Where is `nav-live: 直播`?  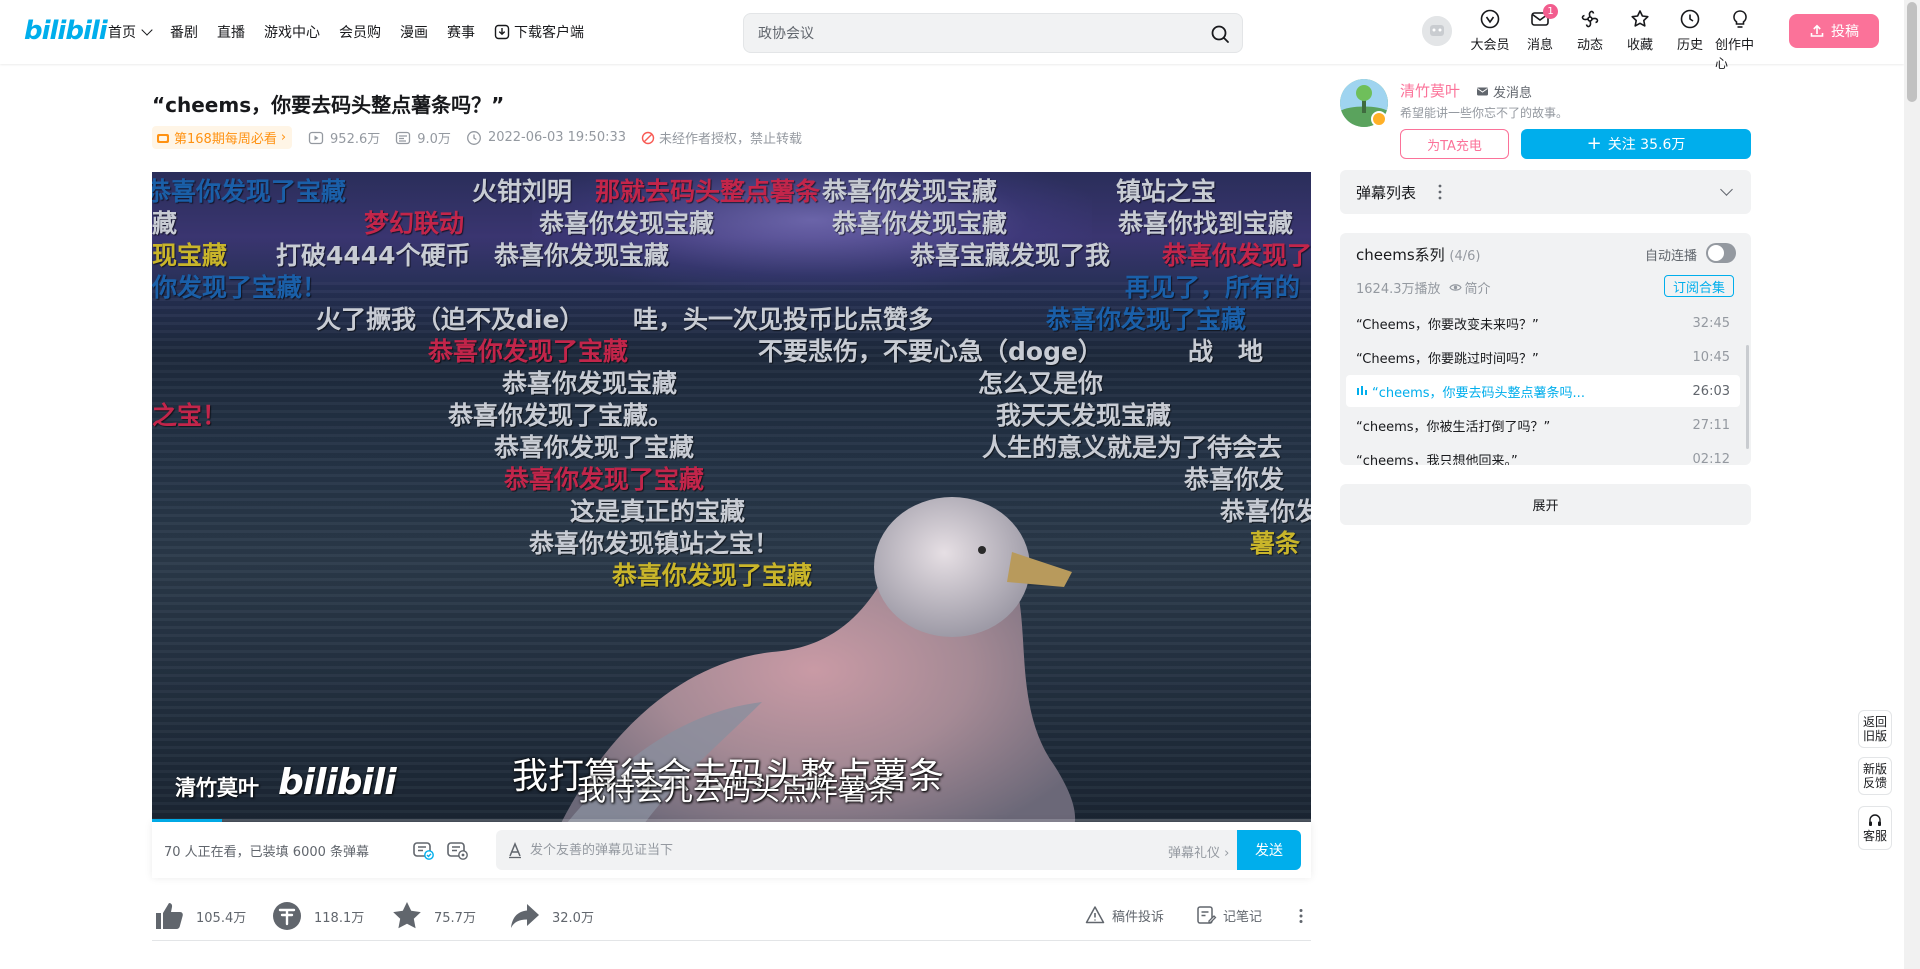 nav-live: 直播 is located at coordinates (231, 32).